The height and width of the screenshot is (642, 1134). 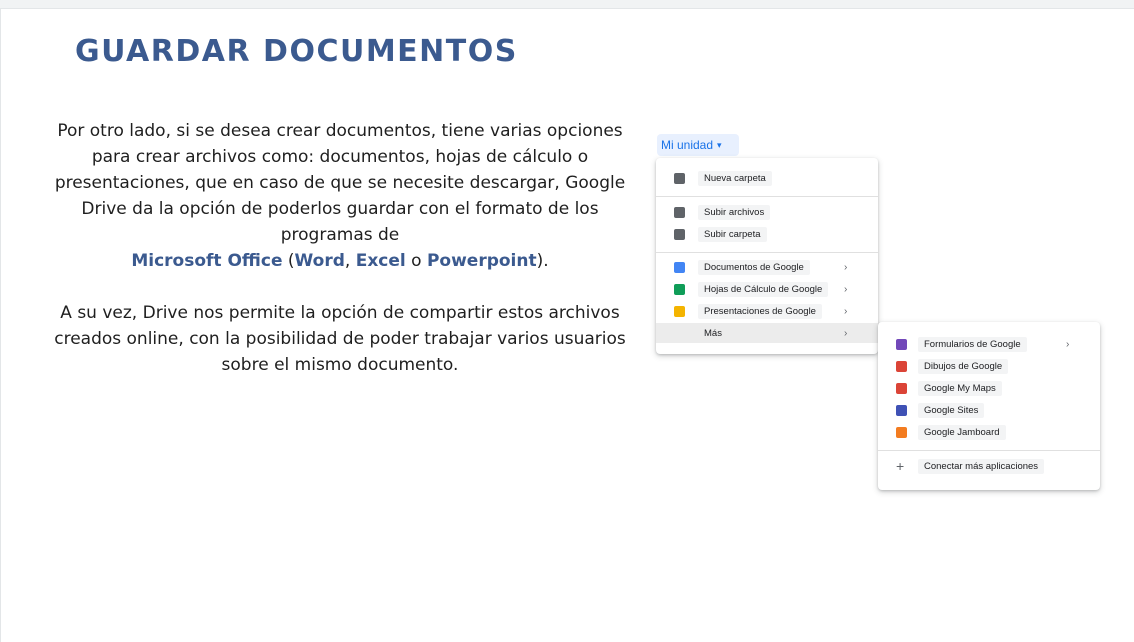 What do you see at coordinates (319, 261) in the screenshot?
I see `word-text: Word` at bounding box center [319, 261].